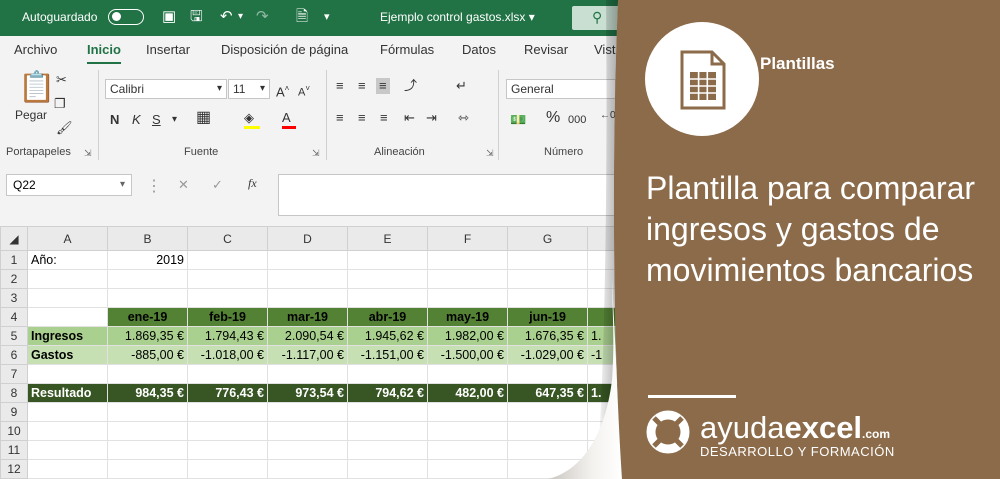  What do you see at coordinates (467, 336) in the screenshot?
I see `cell: 1.982,00 €` at bounding box center [467, 336].